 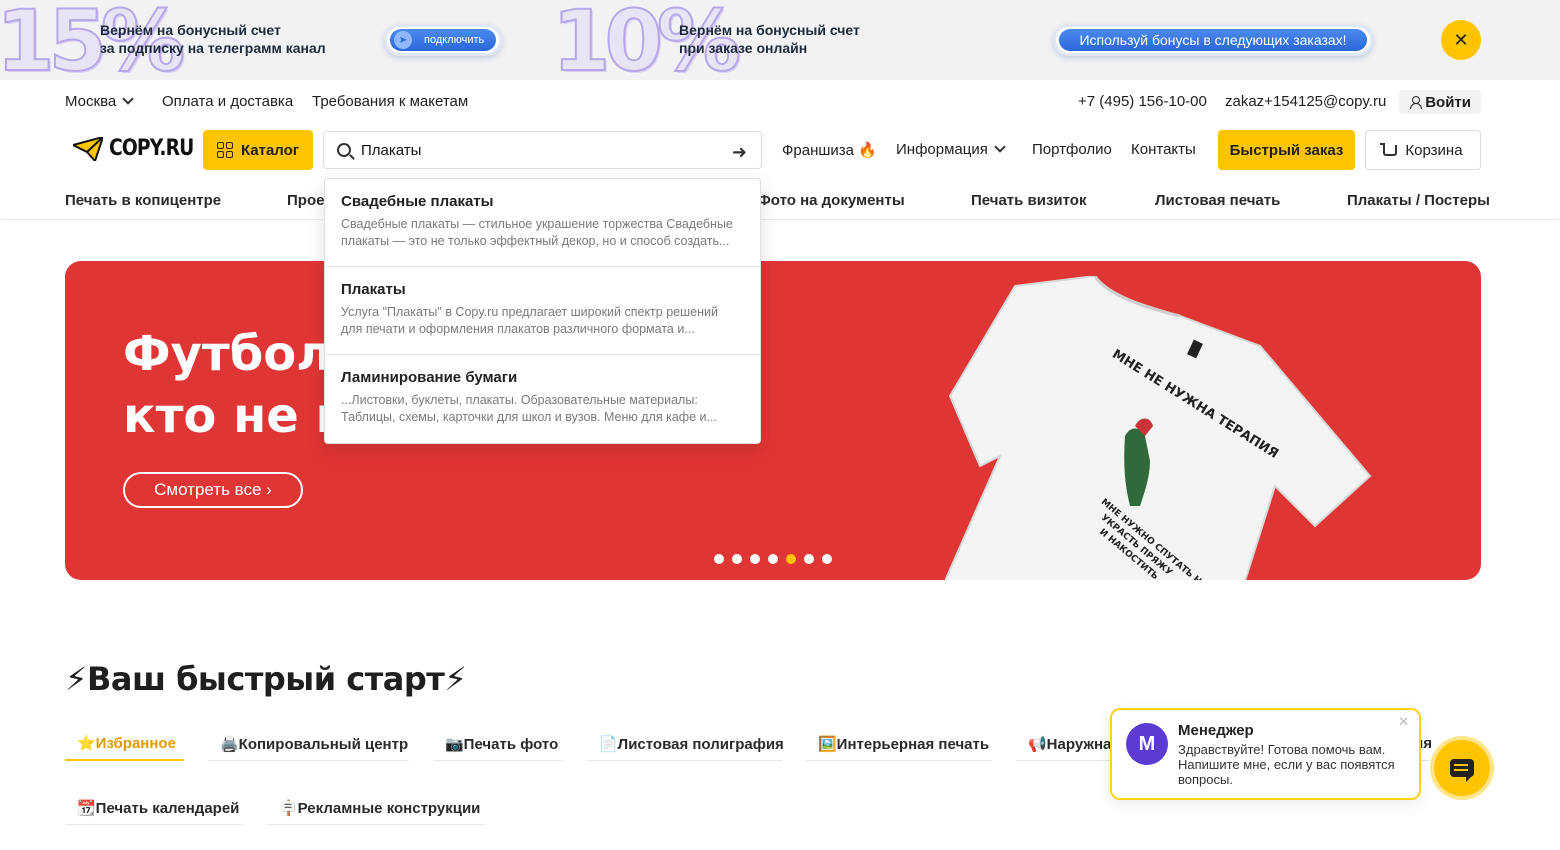 I want to click on service-link: Прое, so click(x=305, y=200).